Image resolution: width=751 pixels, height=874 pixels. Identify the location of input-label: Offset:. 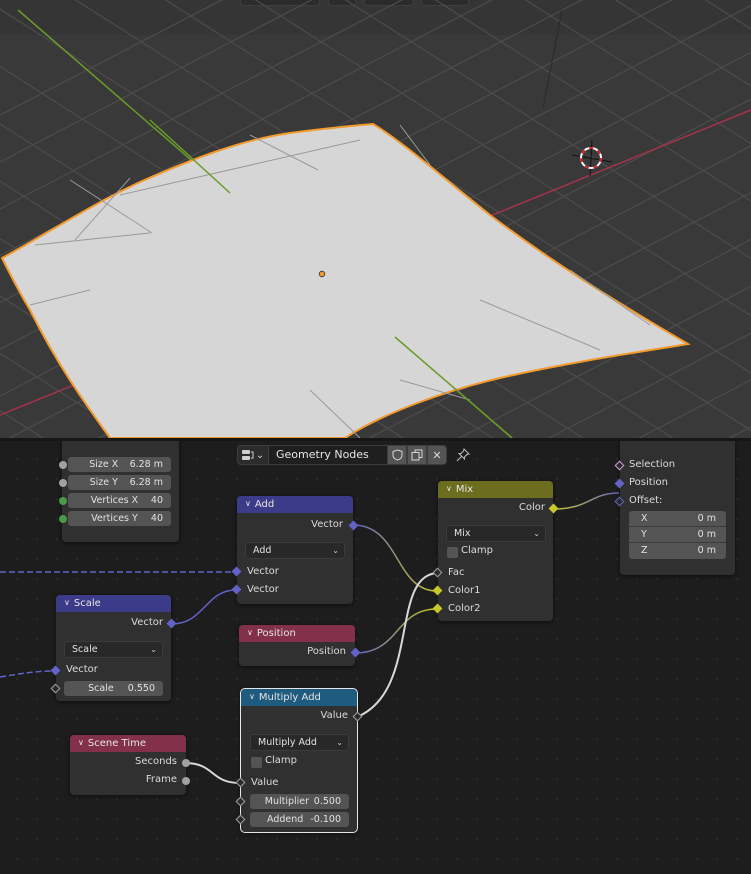
(646, 500).